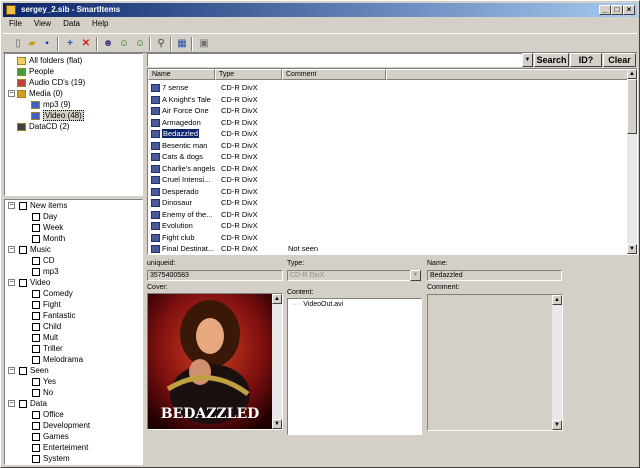  What do you see at coordinates (617, 10) in the screenshot?
I see `maximize-button: □` at bounding box center [617, 10].